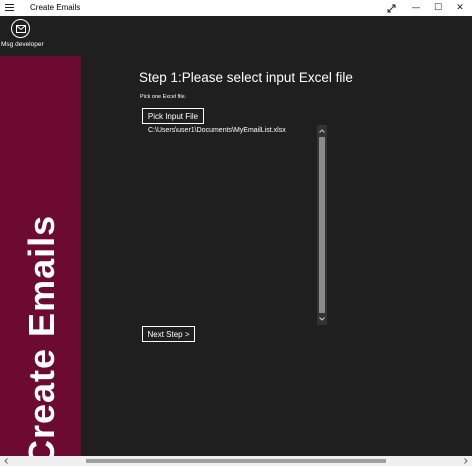  I want to click on close-button: ✕, so click(460, 8).